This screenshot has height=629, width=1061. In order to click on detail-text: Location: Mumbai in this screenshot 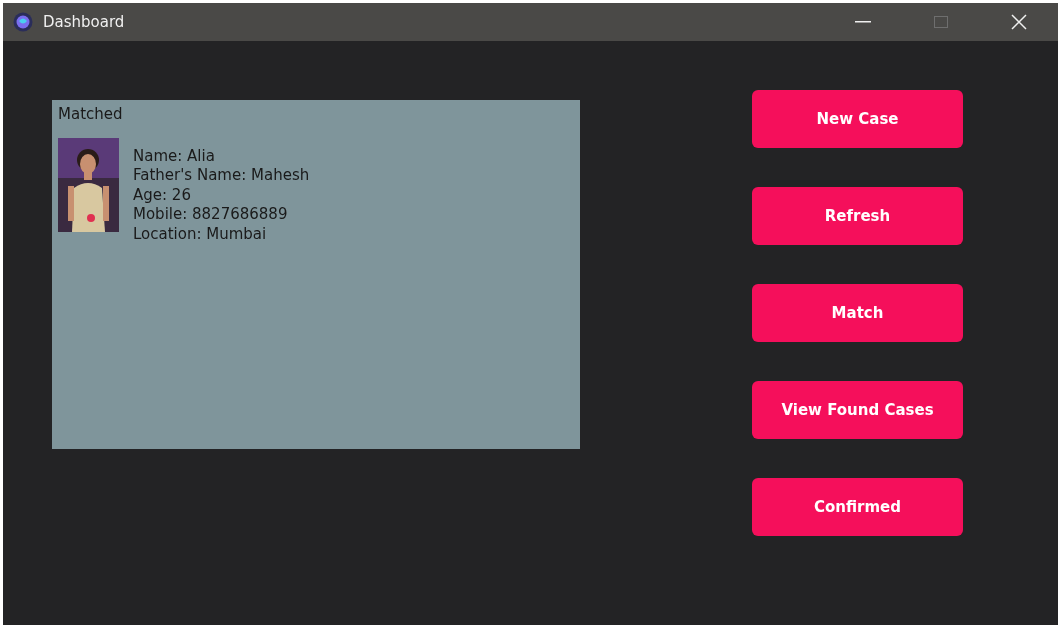, I will do `click(200, 234)`.